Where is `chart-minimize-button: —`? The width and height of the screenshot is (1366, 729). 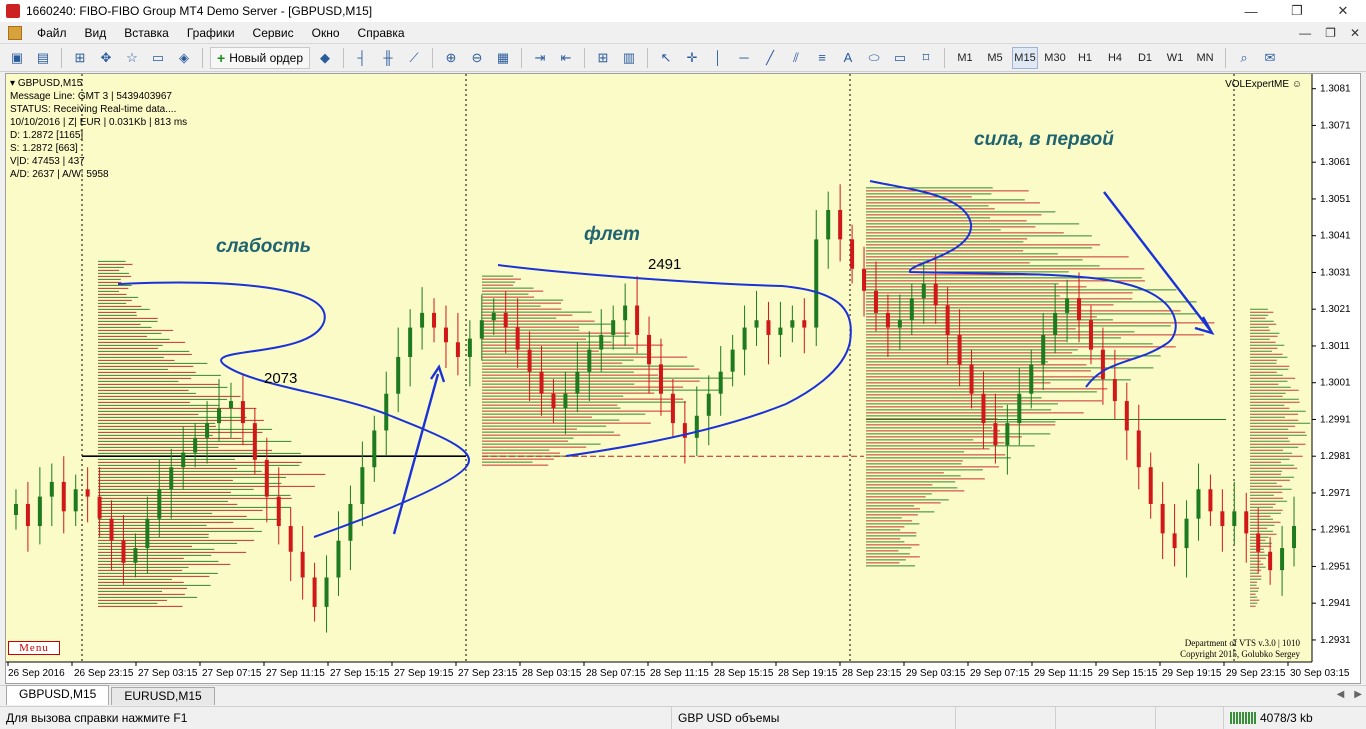
chart-minimize-button: — is located at coordinates (1305, 33).